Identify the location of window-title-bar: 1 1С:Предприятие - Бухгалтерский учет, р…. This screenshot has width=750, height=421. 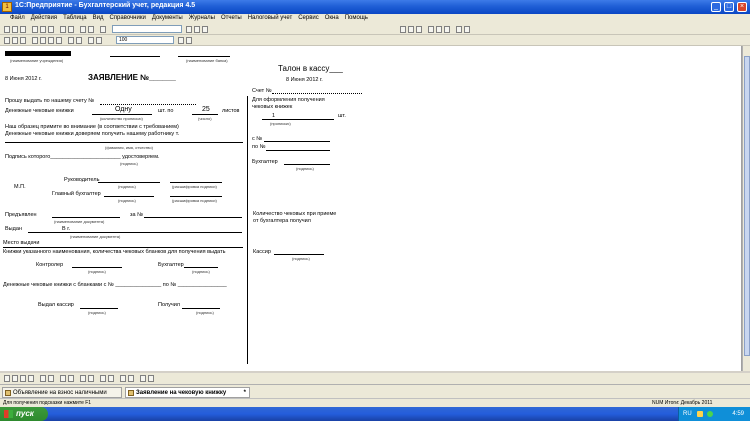
(375, 7).